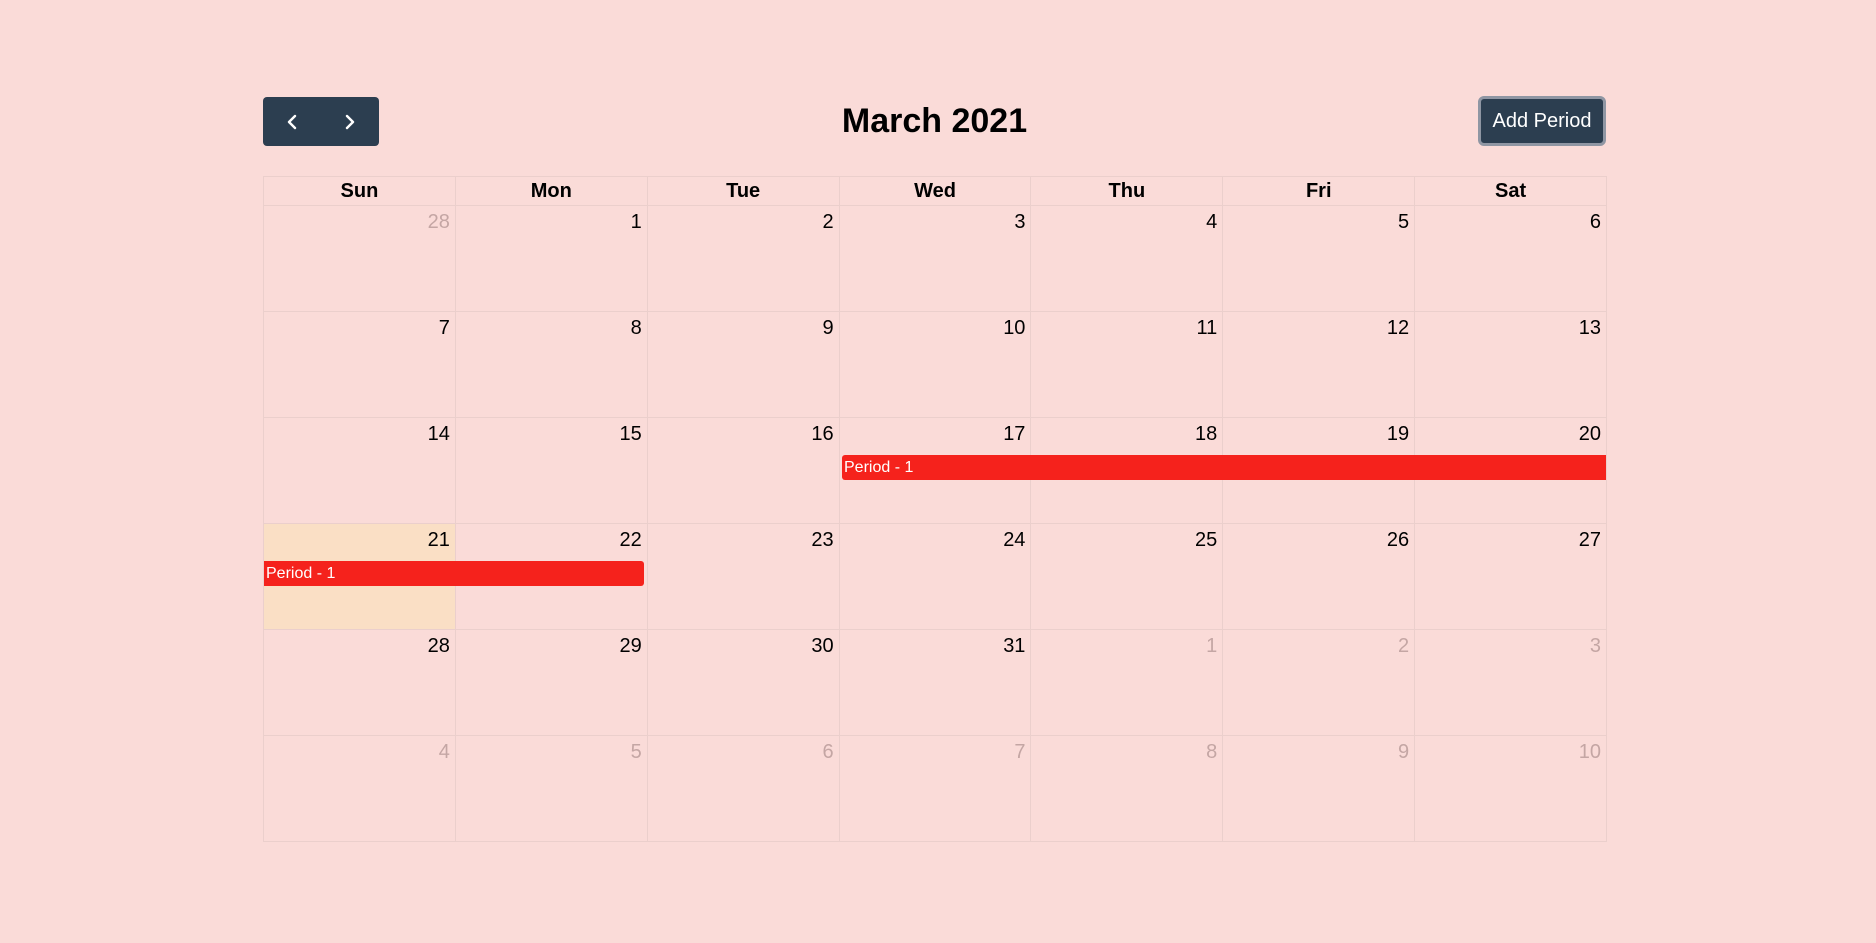  I want to click on weekday-fri: Fri, so click(1319, 191).